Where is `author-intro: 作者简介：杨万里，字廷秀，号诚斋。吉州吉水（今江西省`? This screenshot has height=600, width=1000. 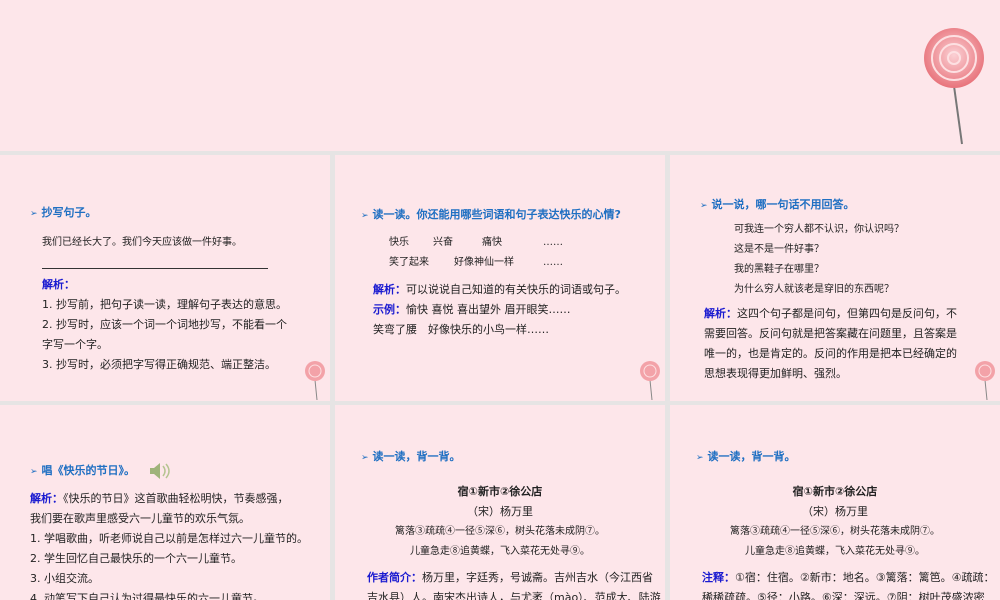
author-intro: 作者简介：杨万里，字廷秀，号诚斋。吉州吉水（今江西省 is located at coordinates (510, 577).